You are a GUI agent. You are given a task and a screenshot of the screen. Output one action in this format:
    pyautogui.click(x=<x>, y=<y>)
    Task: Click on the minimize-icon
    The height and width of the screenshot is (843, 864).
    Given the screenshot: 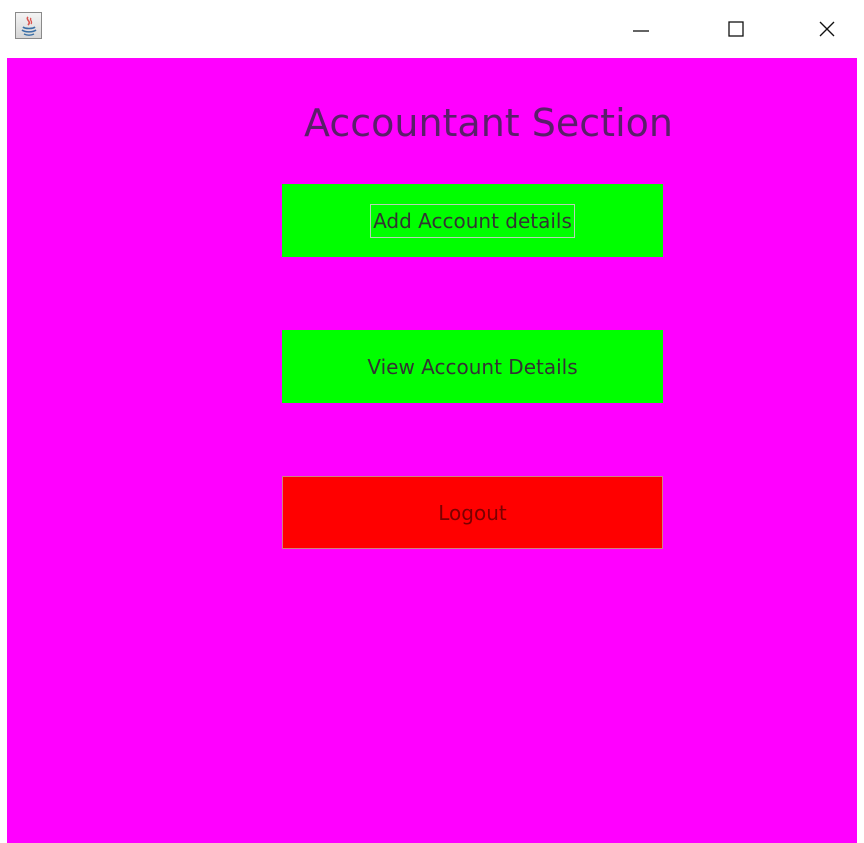 What is the action you would take?
    pyautogui.click(x=641, y=31)
    